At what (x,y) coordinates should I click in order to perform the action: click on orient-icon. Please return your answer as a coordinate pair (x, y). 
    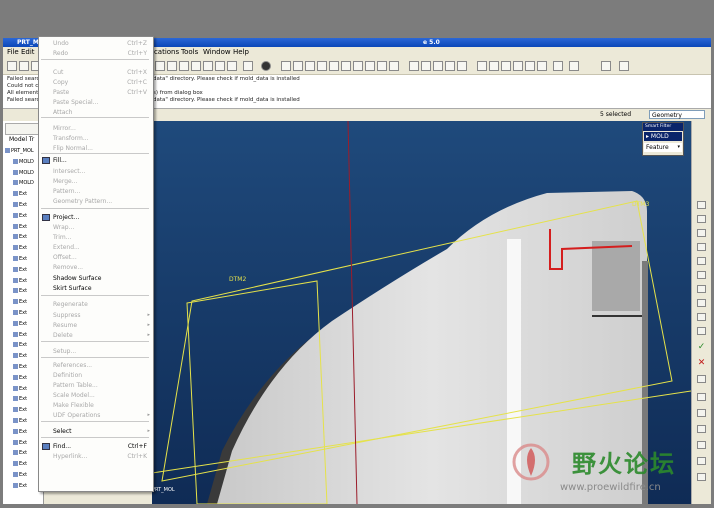
    Looking at the image, I should click on (310, 66).